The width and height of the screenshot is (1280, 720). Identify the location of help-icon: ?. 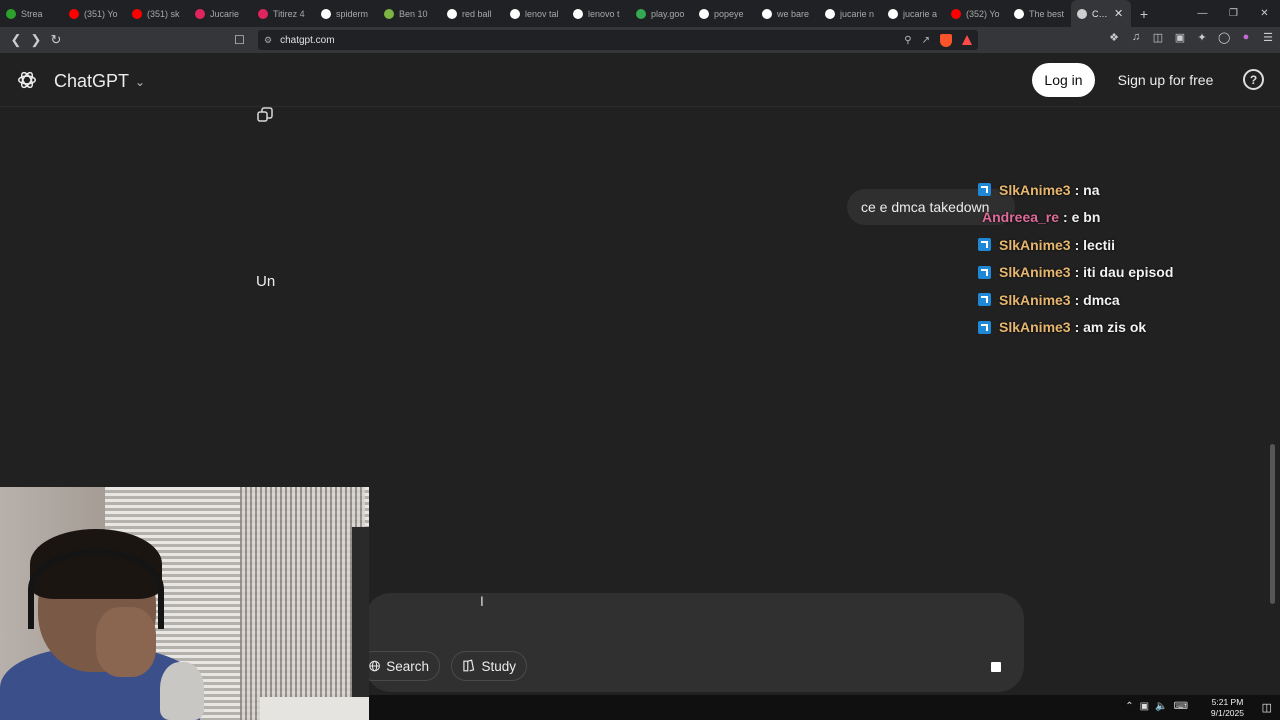
(1253, 79).